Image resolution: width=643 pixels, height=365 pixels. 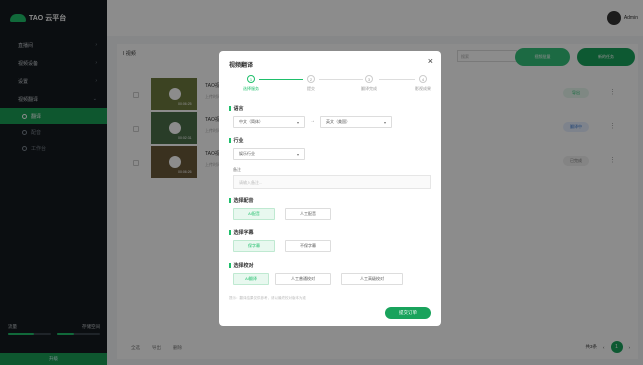 What do you see at coordinates (338, 121) in the screenshot?
I see `target-language-value: 英文（美国）` at bounding box center [338, 121].